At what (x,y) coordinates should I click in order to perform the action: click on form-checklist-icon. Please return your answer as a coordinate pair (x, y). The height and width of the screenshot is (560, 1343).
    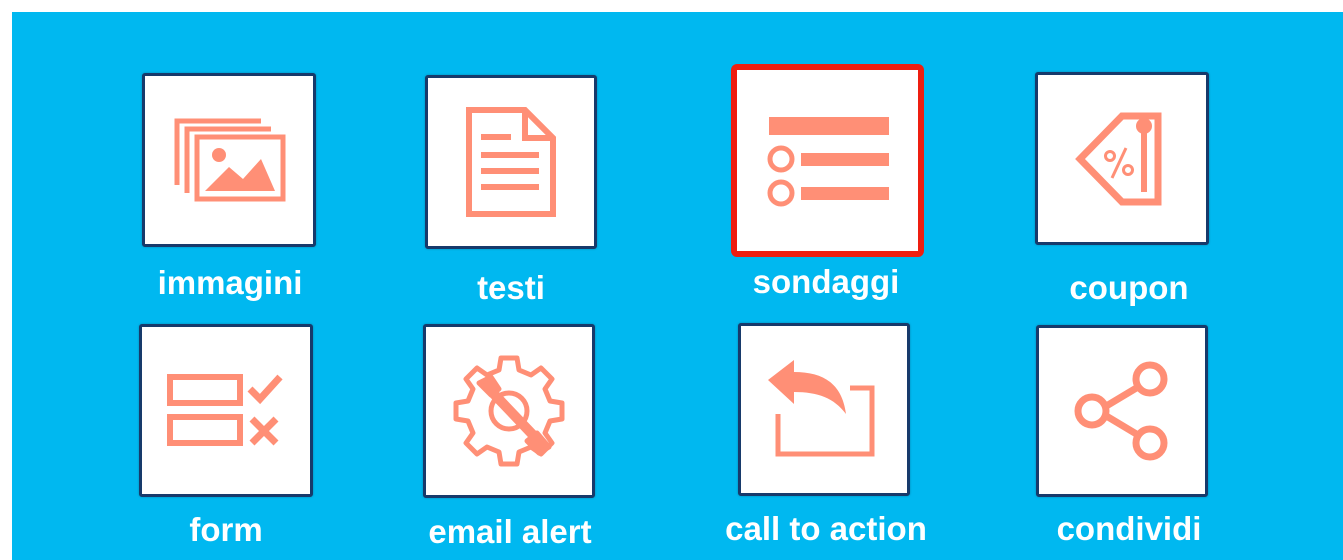
    Looking at the image, I should click on (225, 409).